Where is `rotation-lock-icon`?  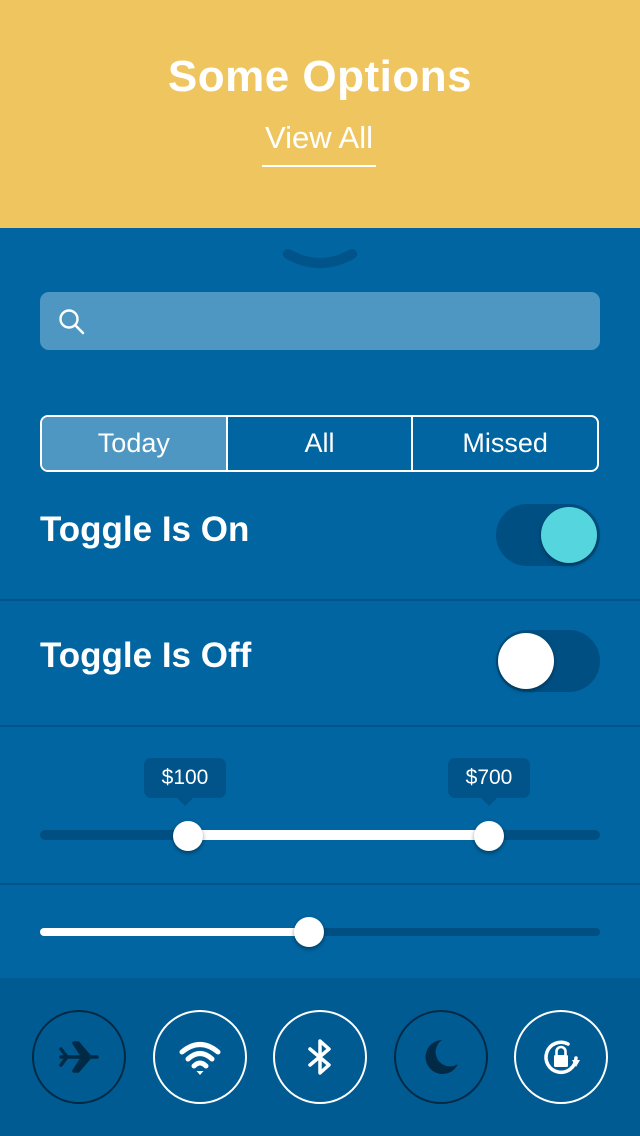 rotation-lock-icon is located at coordinates (562, 1057).